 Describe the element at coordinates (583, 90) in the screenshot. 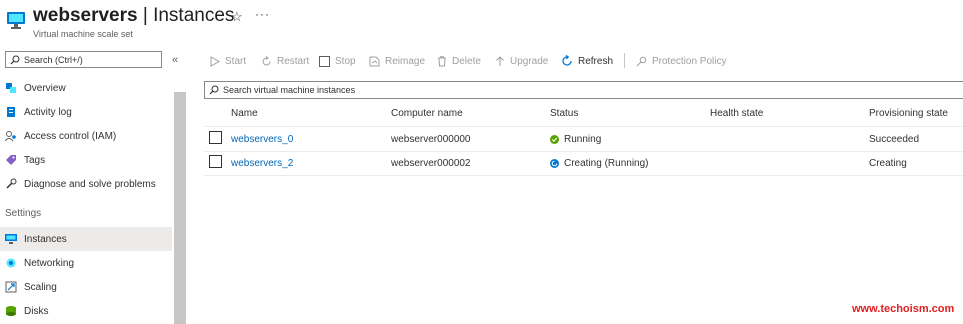

I see `instances-search-input: Search virtual machine instances` at that location.